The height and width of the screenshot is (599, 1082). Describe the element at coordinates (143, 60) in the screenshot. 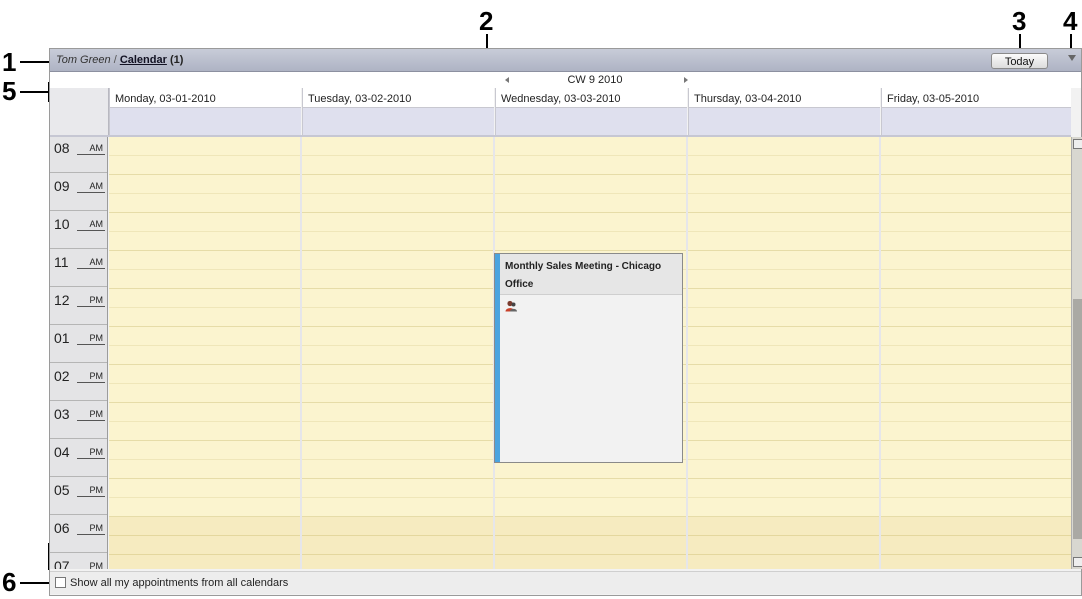

I see `breadcrumb-calendar: Calendar` at that location.